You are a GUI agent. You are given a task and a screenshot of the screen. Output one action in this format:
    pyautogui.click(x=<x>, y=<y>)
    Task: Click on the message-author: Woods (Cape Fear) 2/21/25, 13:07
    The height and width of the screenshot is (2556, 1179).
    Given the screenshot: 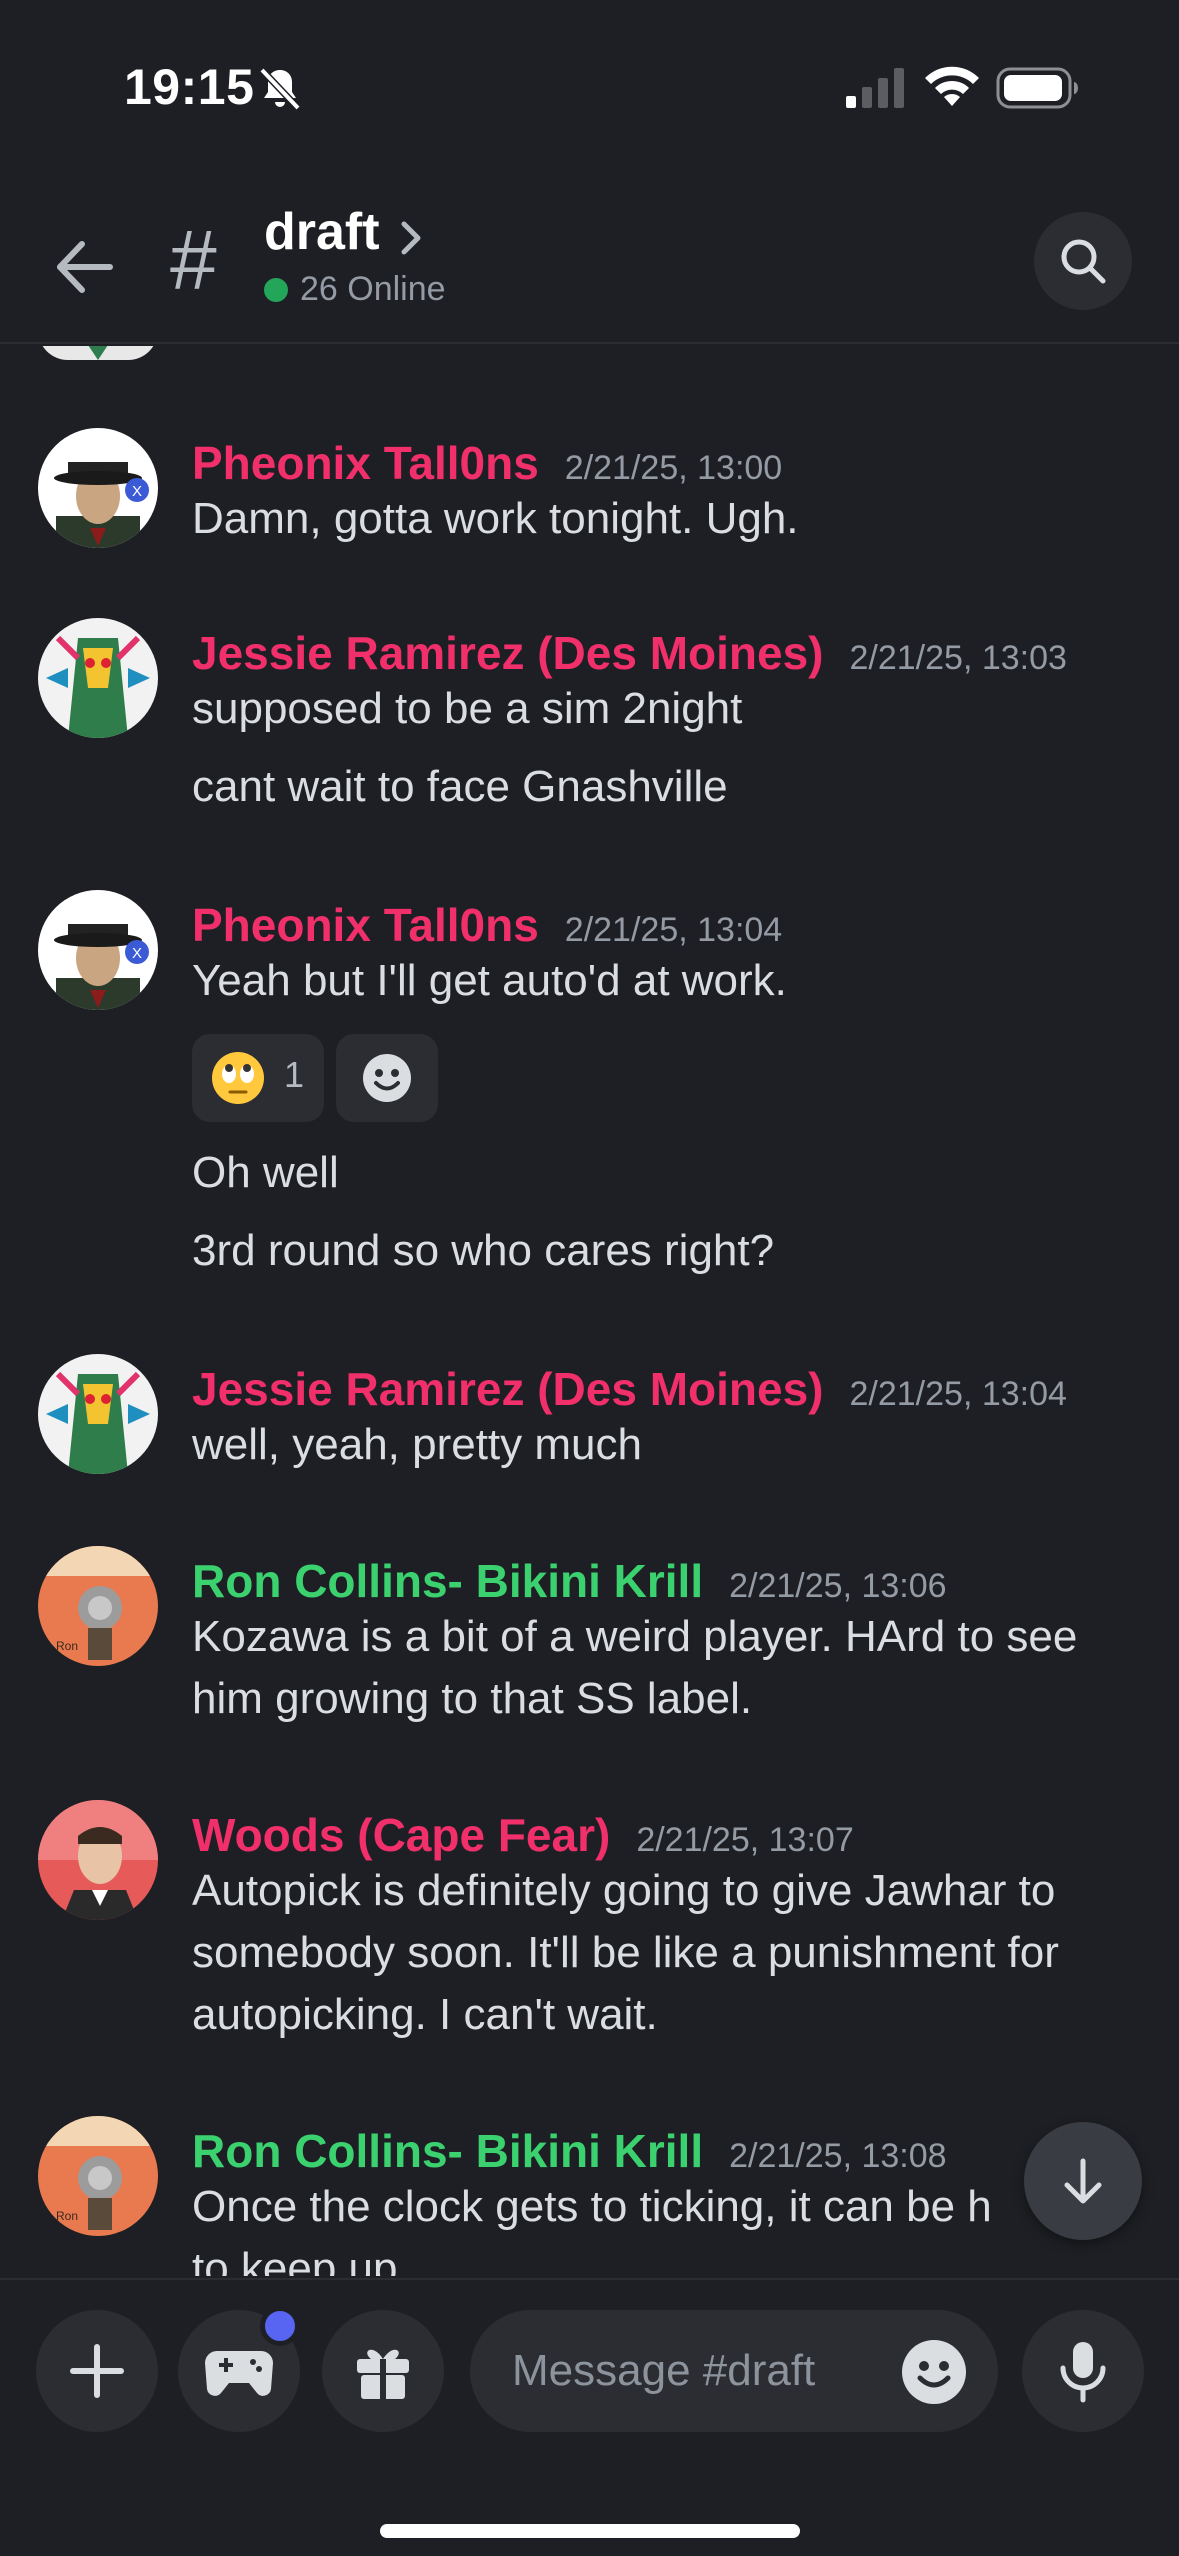 What is the action you would take?
    pyautogui.click(x=523, y=1835)
    